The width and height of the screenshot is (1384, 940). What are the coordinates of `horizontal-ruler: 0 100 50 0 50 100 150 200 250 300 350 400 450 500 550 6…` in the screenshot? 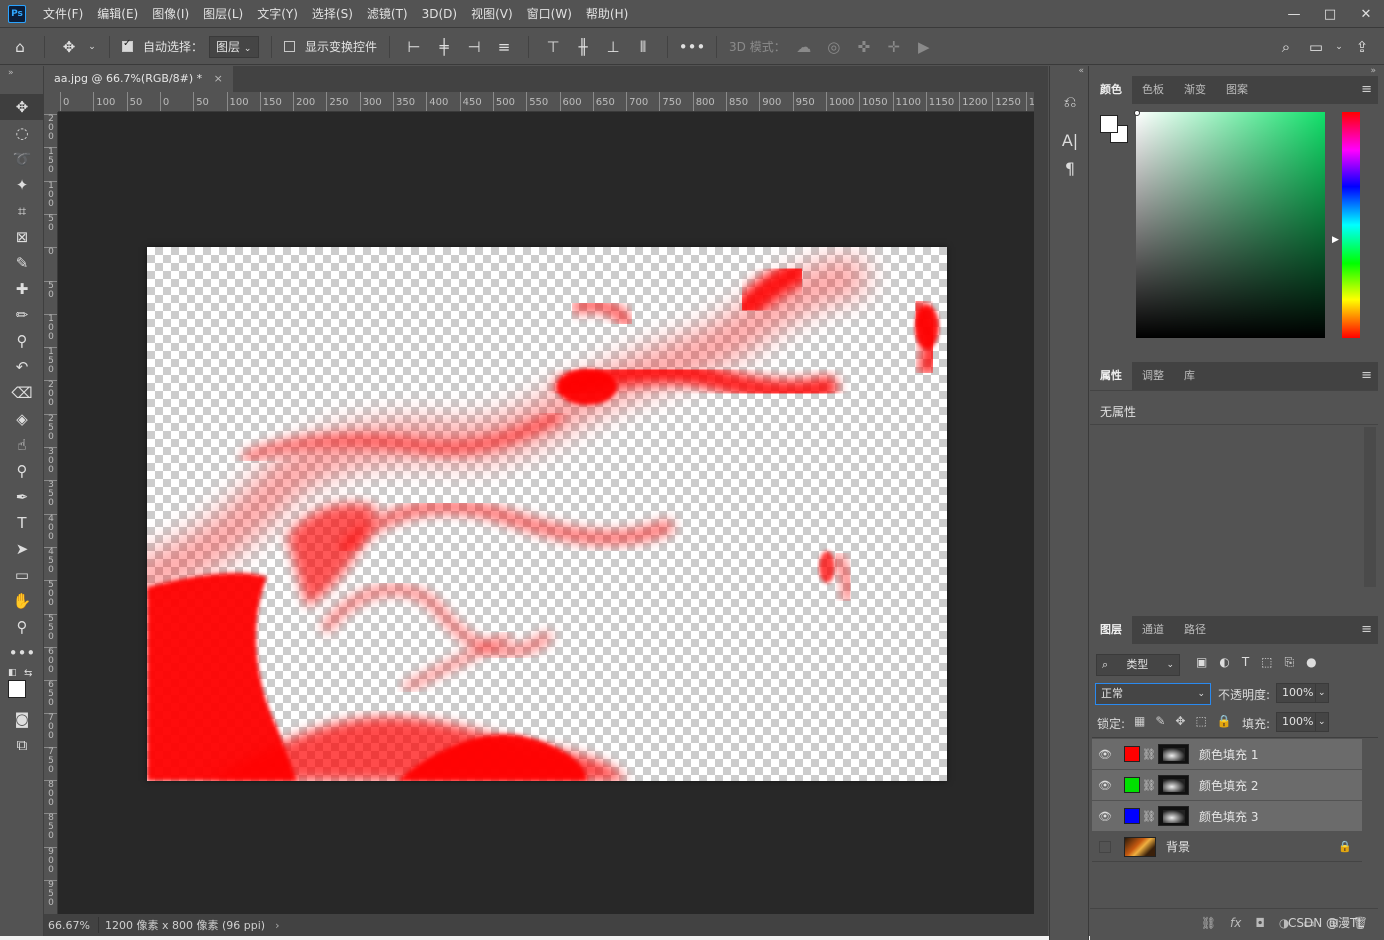 It's located at (546, 102).